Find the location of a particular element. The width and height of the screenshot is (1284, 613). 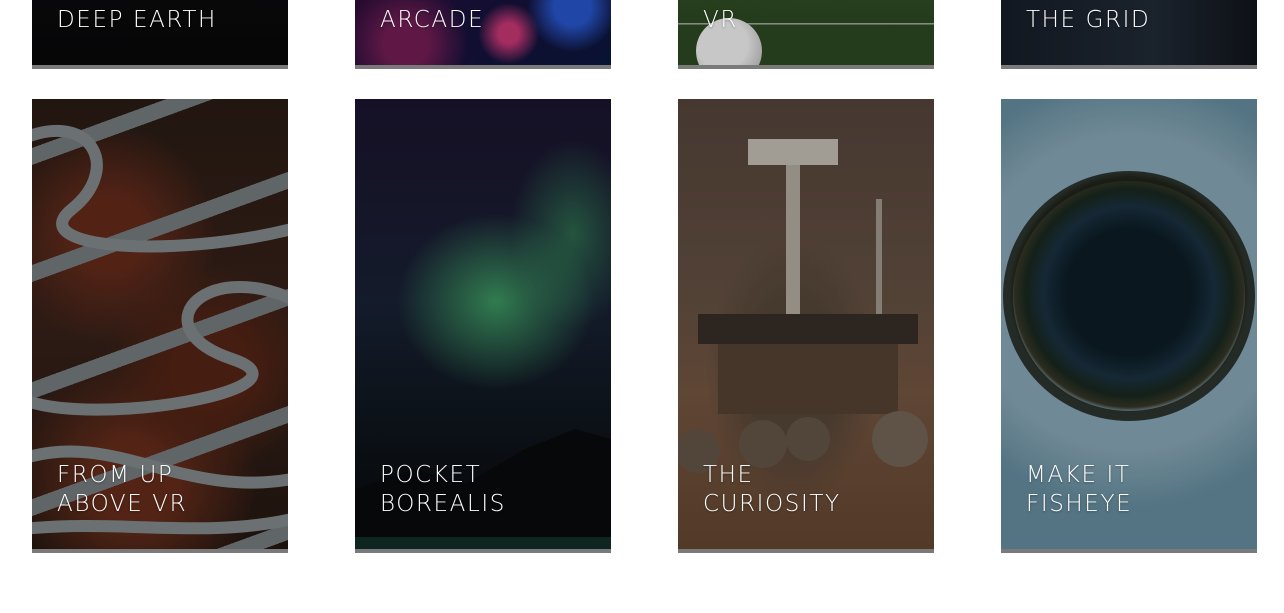

card-from-up-above-vr: FROM UP ABOVE VR is located at coordinates (160, 326).